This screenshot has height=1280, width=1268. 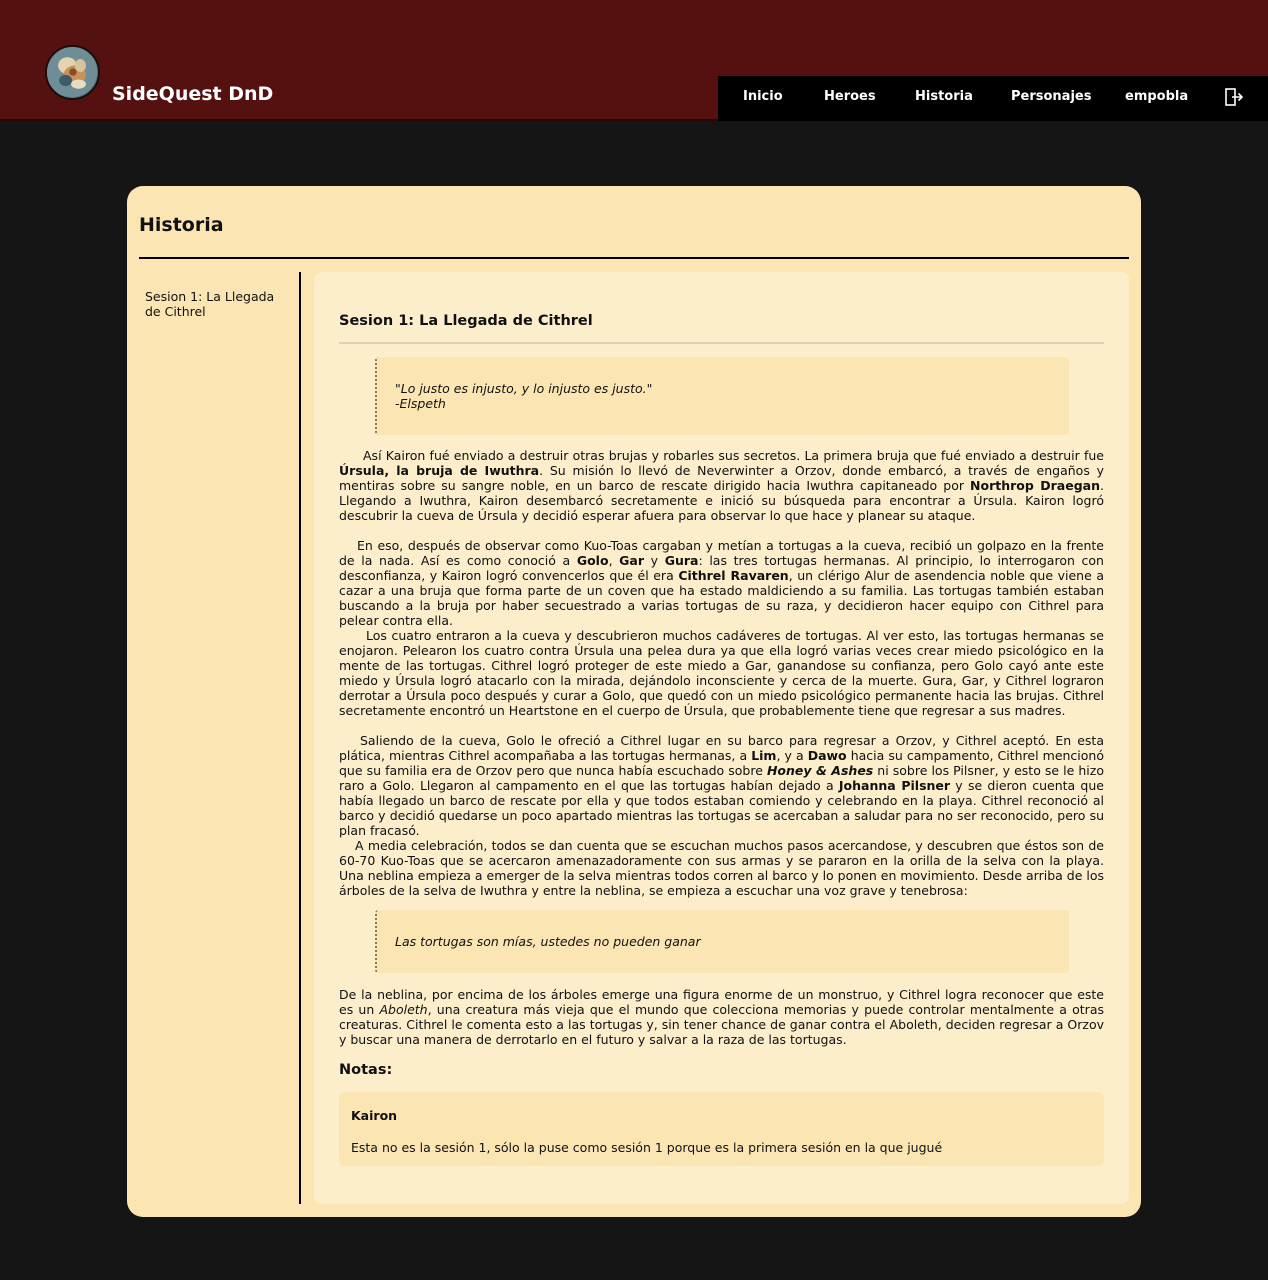 What do you see at coordinates (850, 97) in the screenshot?
I see `nav-heroes: Heroes` at bounding box center [850, 97].